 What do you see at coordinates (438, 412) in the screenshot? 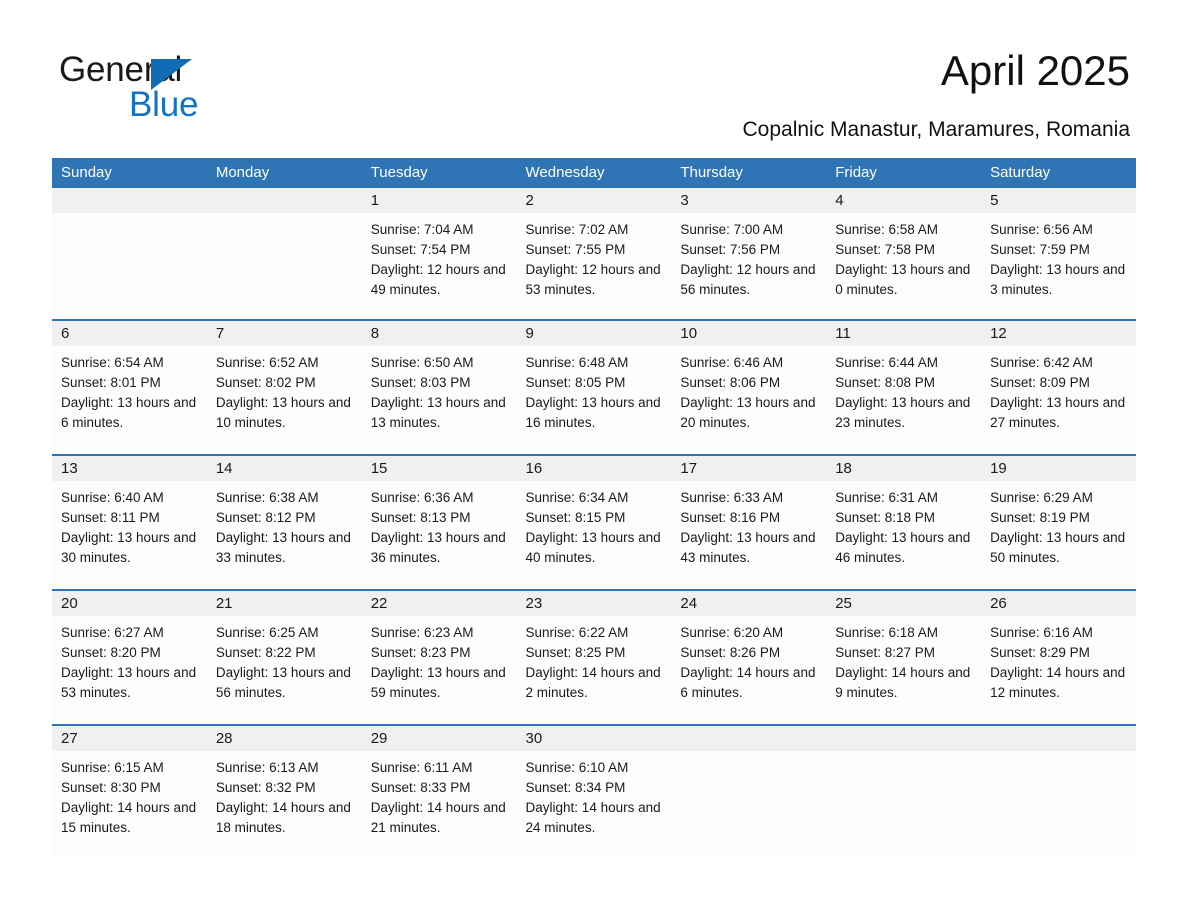
I see `daylight-text: Daylight: 13 hours and 13 minutes.` at bounding box center [438, 412].